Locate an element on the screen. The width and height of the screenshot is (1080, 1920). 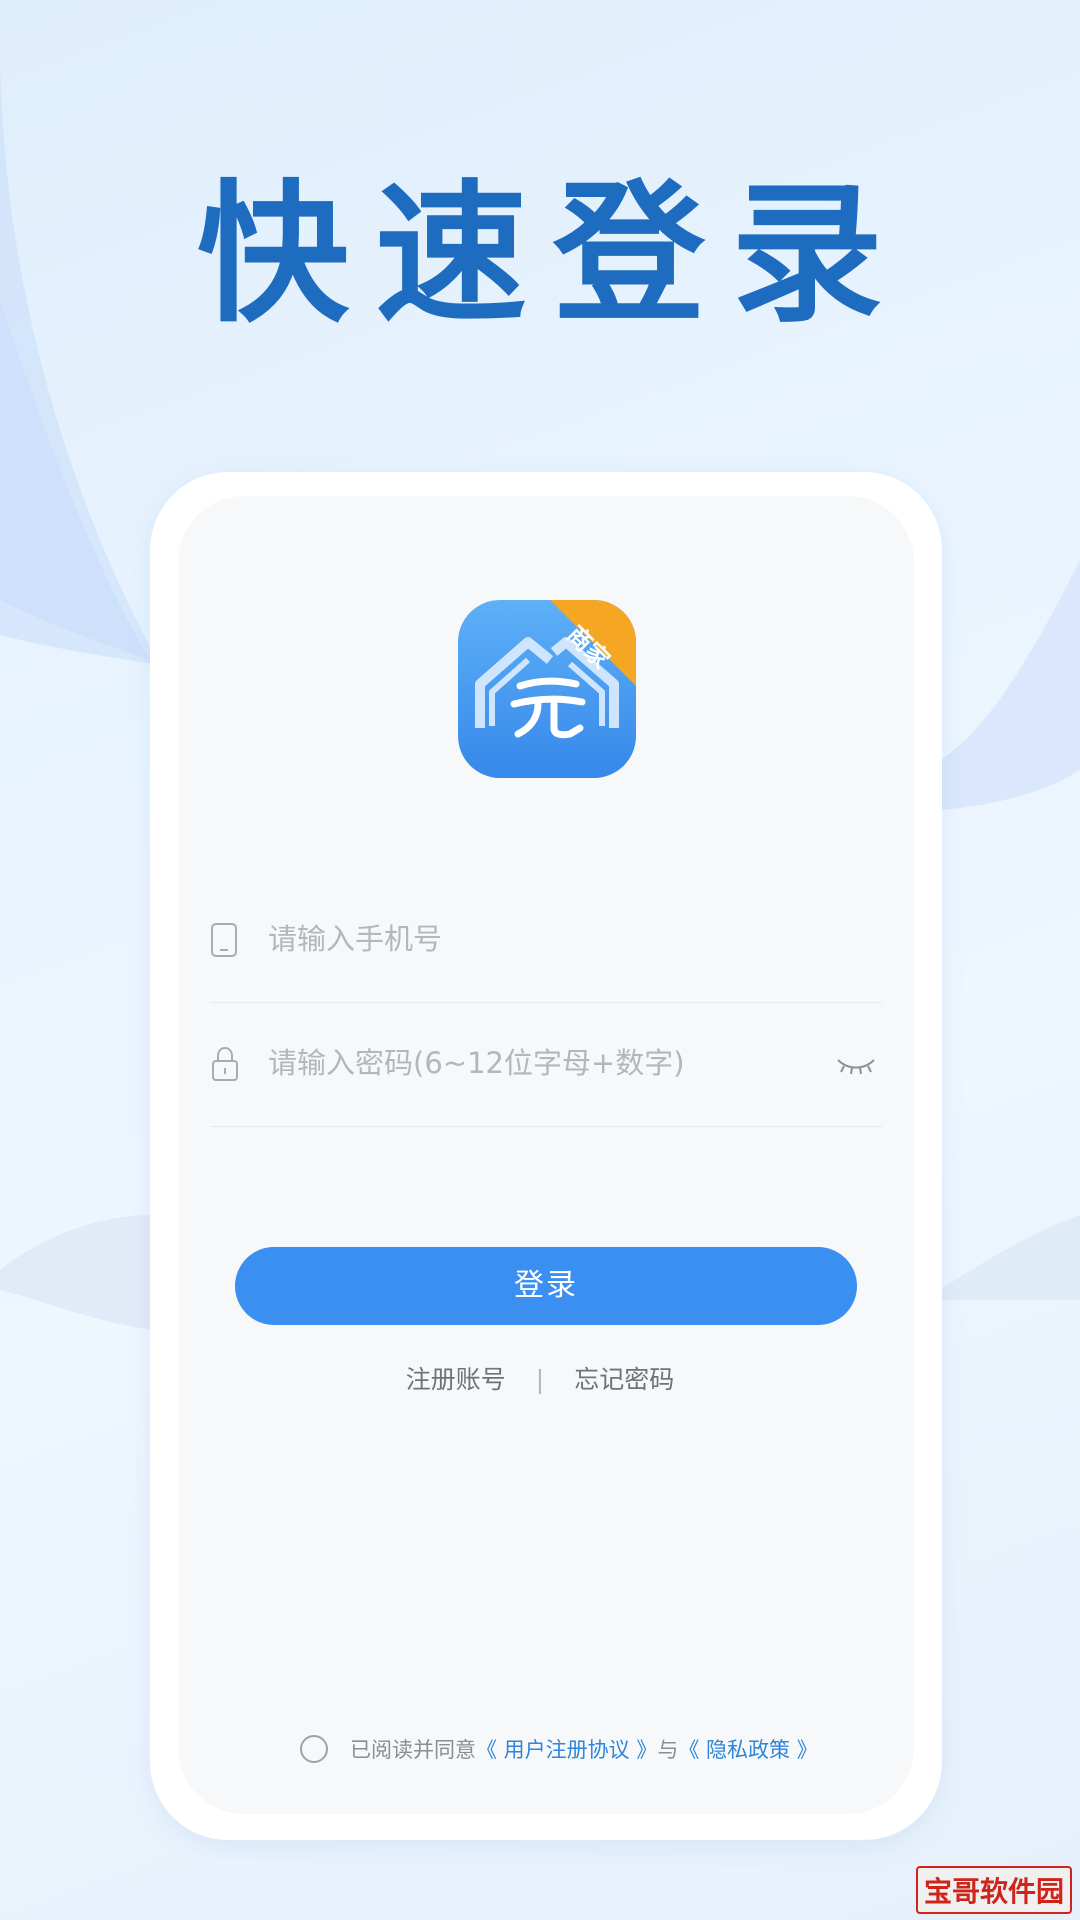
register-link: 注册账号 is located at coordinates (456, 1378).